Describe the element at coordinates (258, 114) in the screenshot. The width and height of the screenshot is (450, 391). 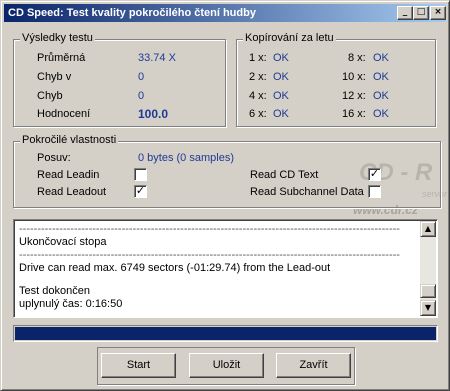
I see `copy-speed-label: 6 x:` at that location.